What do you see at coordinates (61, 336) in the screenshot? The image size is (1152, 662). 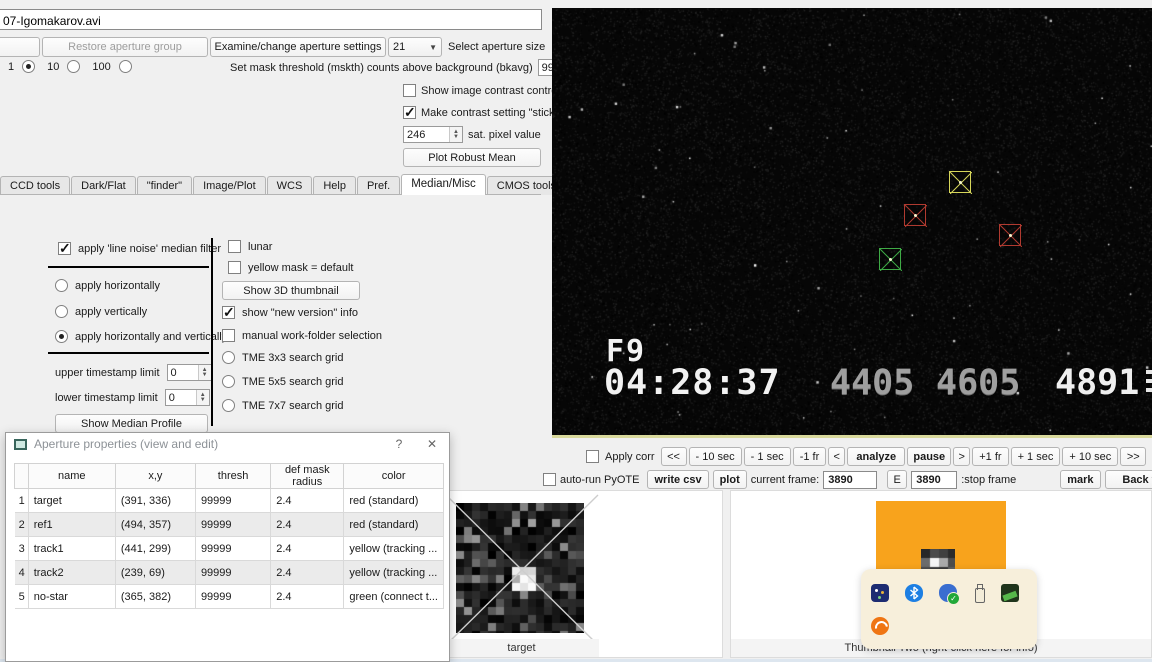 I see `apply-both-radio` at bounding box center [61, 336].